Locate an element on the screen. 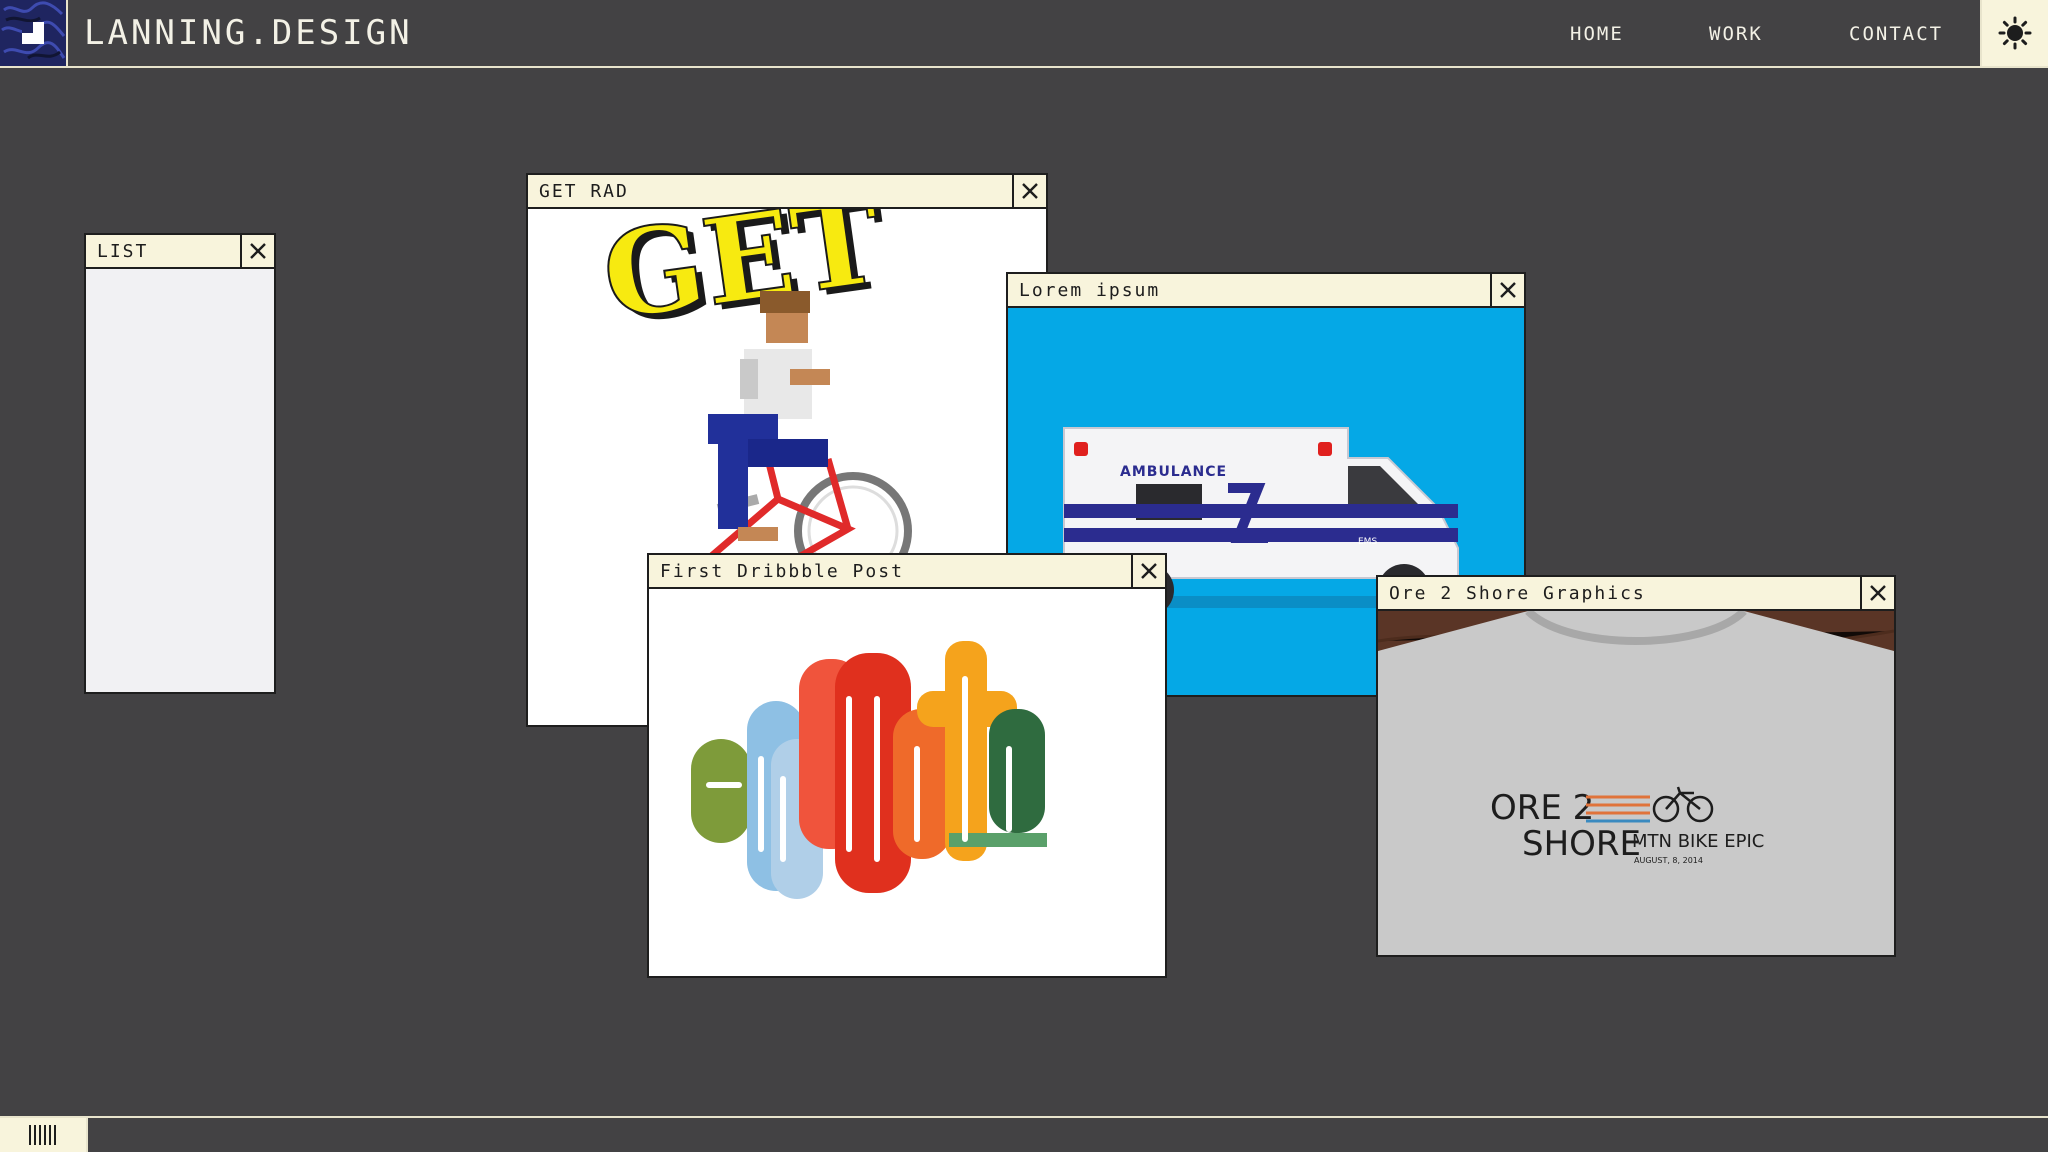 Image resolution: width=2048 pixels, height=1152 pixels. barcode-menu-icon is located at coordinates (44, 1135).